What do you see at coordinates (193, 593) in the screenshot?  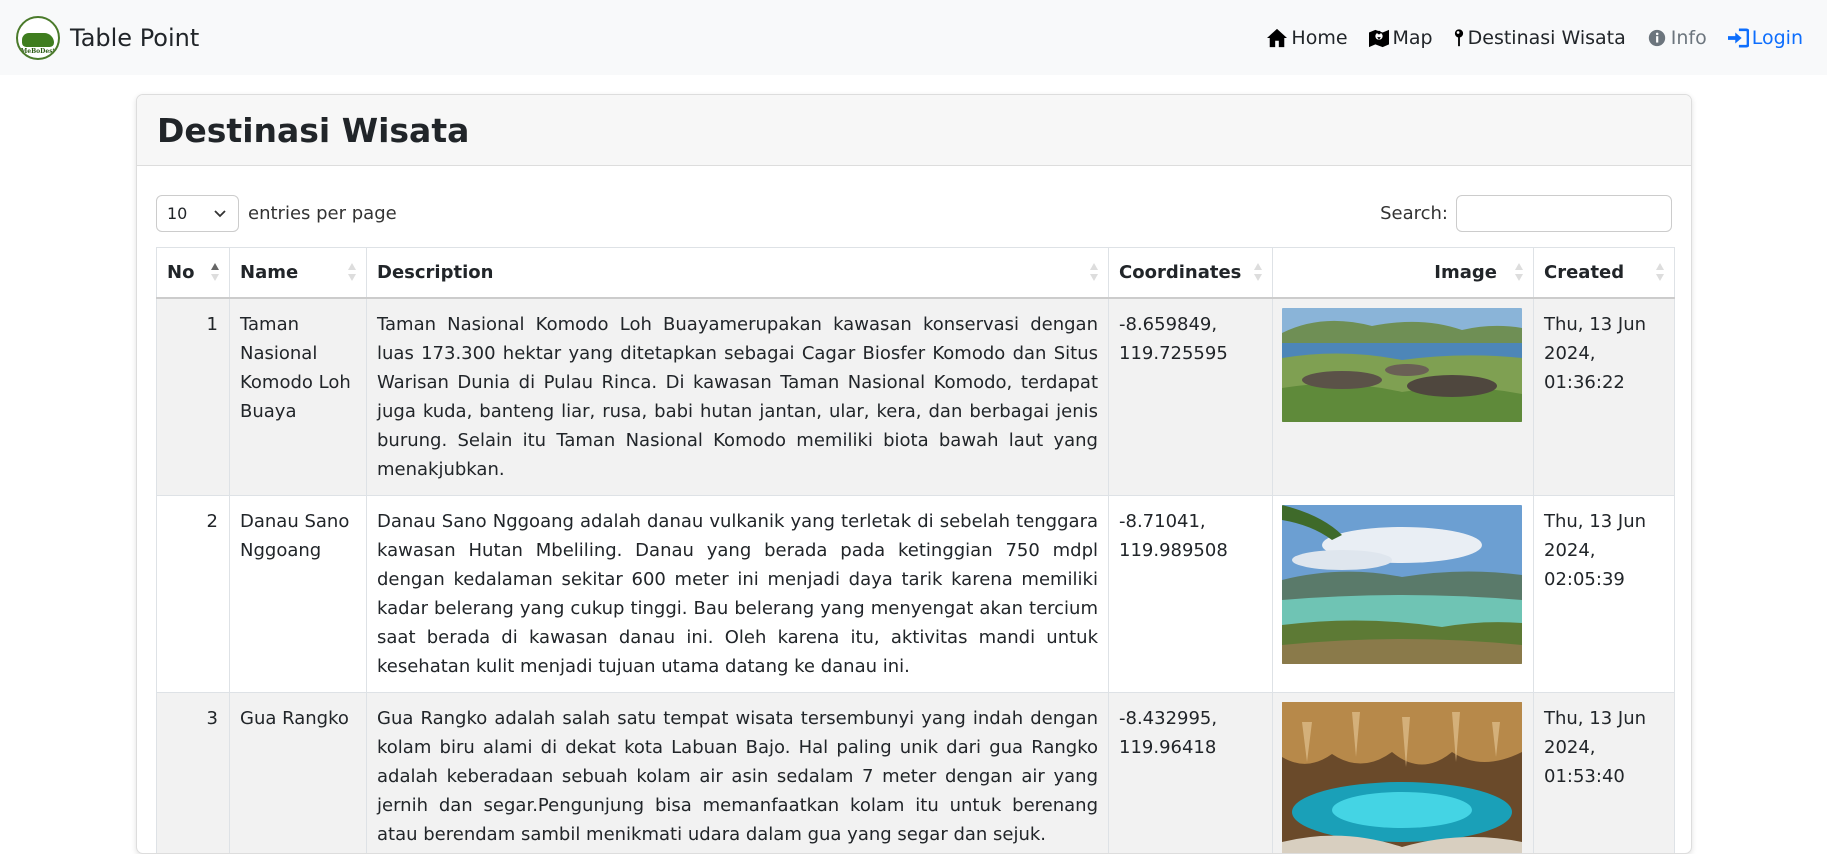 I see `cell-no: 2` at bounding box center [193, 593].